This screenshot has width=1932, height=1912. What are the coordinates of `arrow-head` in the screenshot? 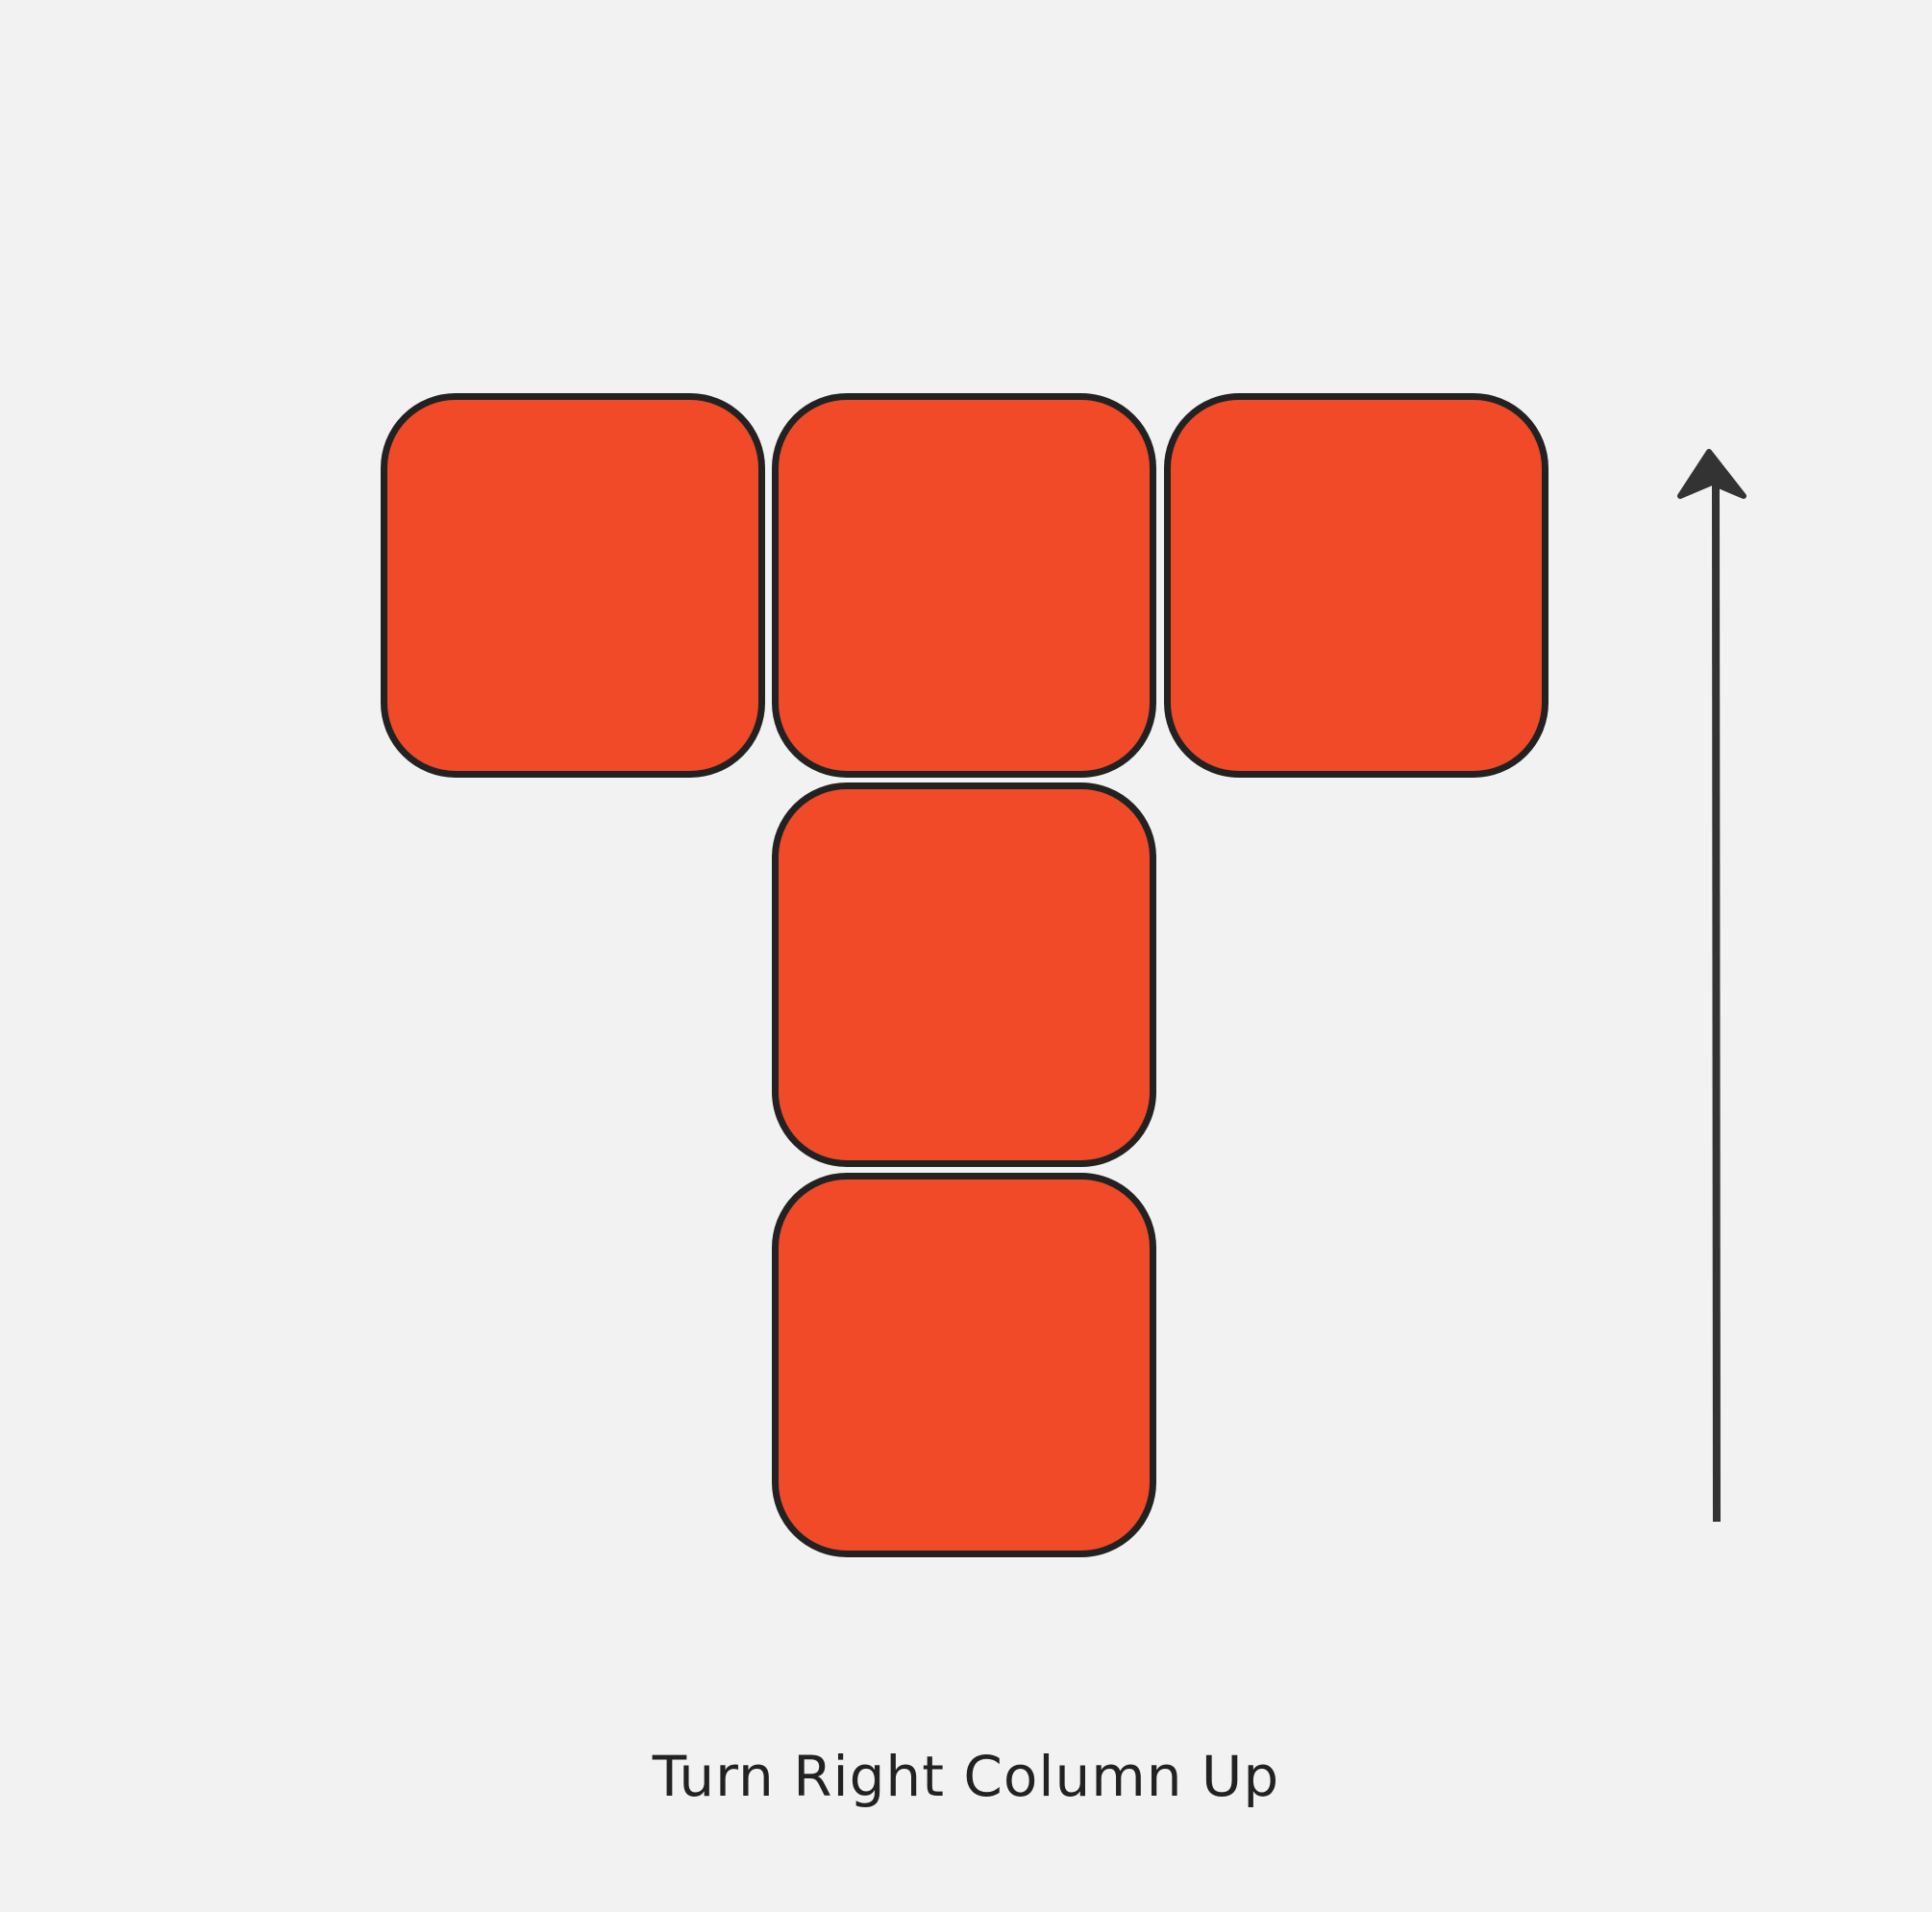 It's located at (1711, 474).